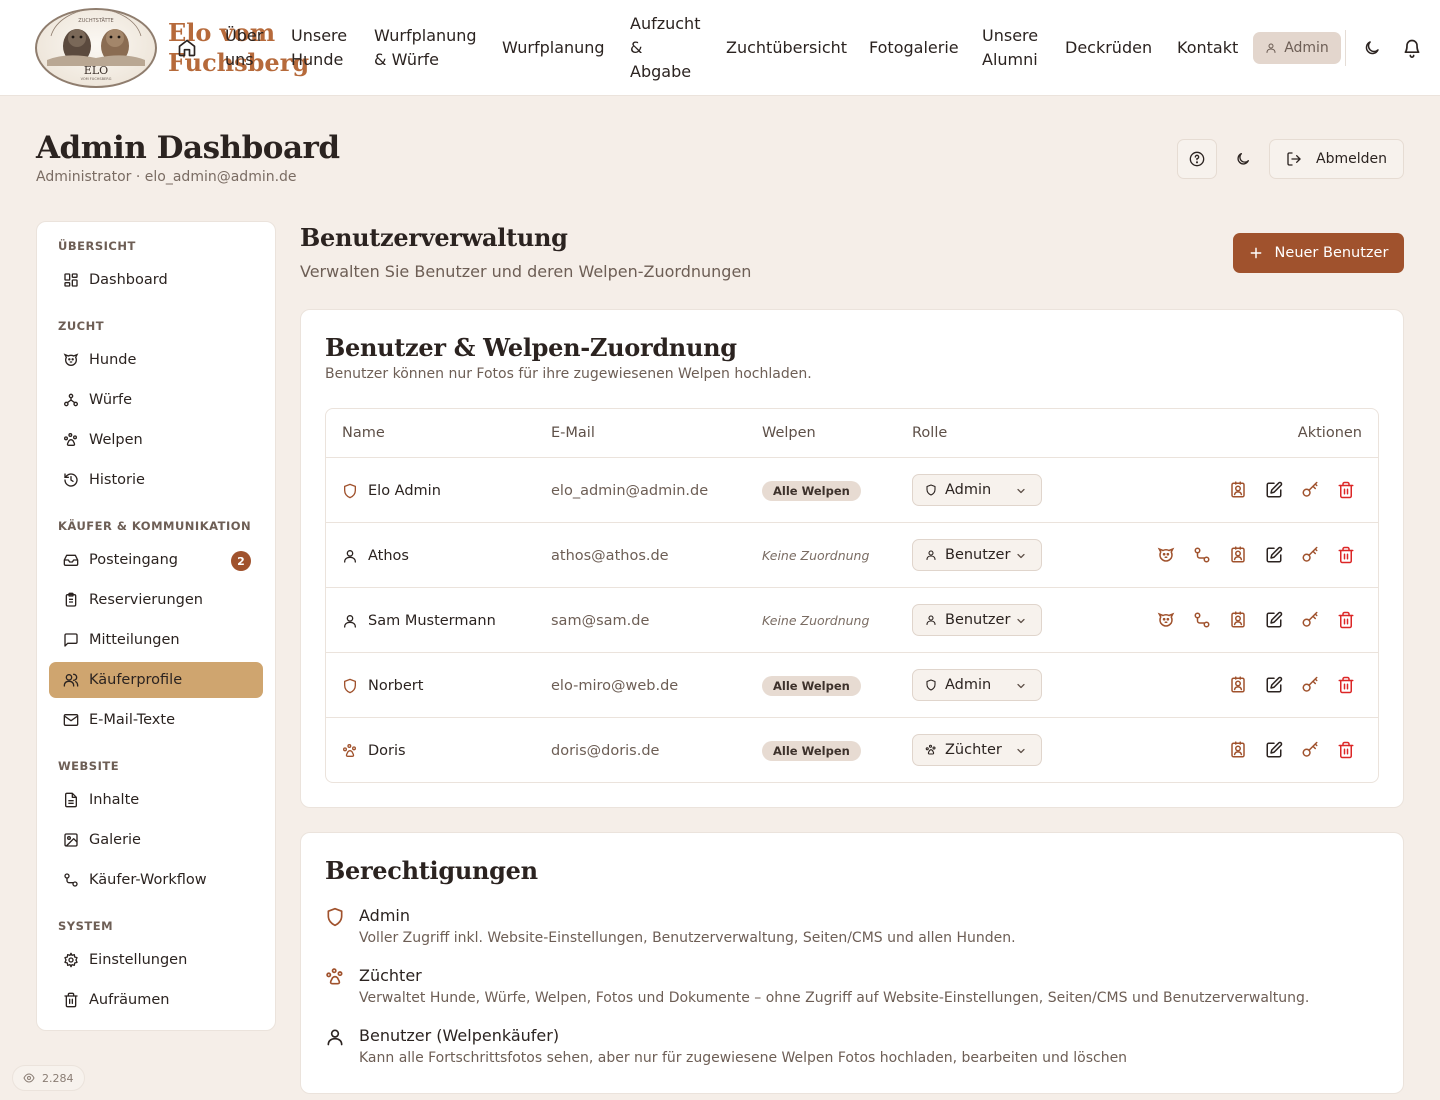 Image resolution: width=1440 pixels, height=1100 pixels. What do you see at coordinates (86, 926) in the screenshot?
I see `sidebar-section-system: SYSTEM` at bounding box center [86, 926].